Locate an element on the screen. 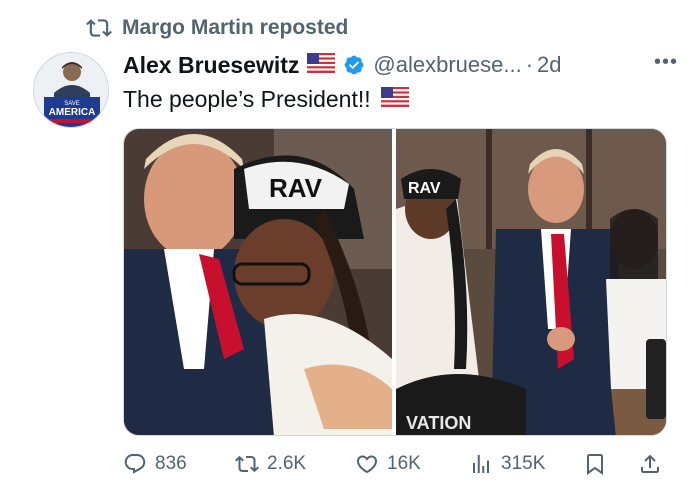 The width and height of the screenshot is (700, 491). like-button: 16K is located at coordinates (388, 464).